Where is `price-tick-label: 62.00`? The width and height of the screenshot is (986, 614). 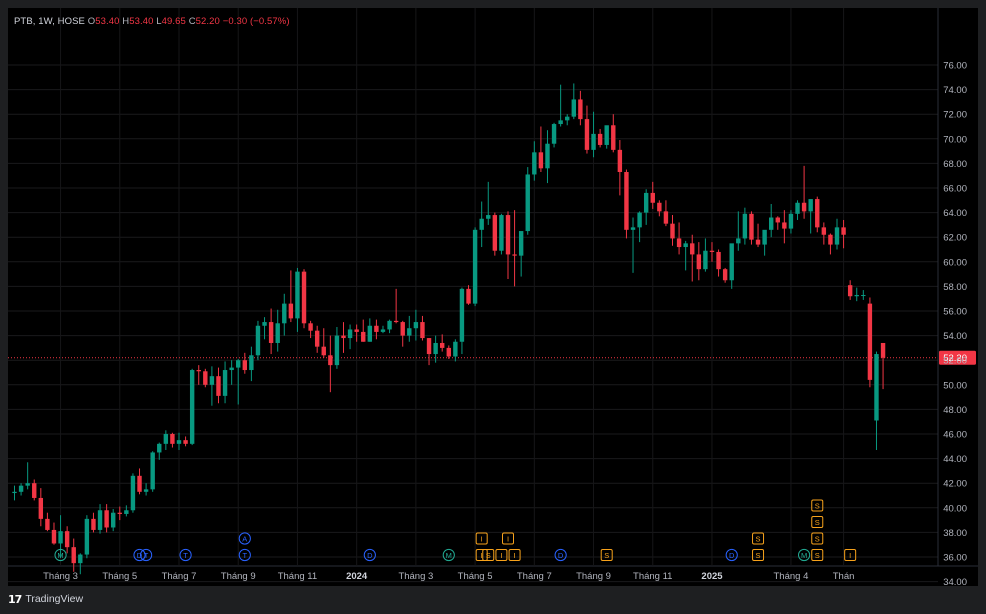
price-tick-label: 62.00 is located at coordinates (955, 238).